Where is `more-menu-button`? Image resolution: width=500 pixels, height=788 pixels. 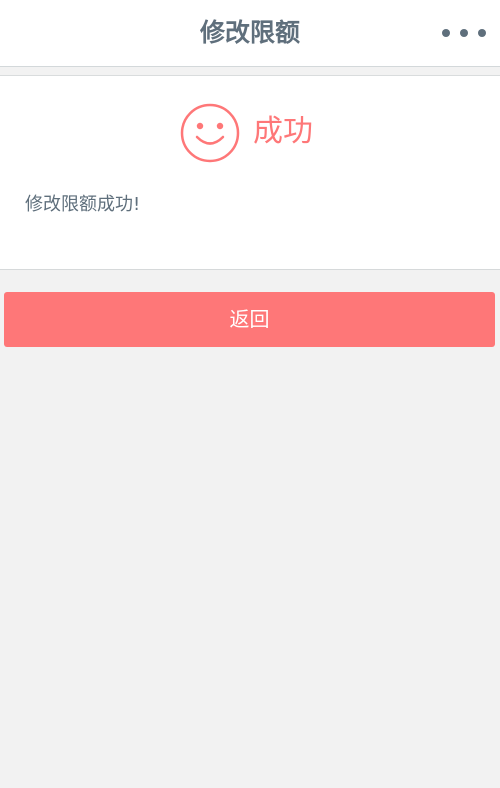 more-menu-button is located at coordinates (464, 33).